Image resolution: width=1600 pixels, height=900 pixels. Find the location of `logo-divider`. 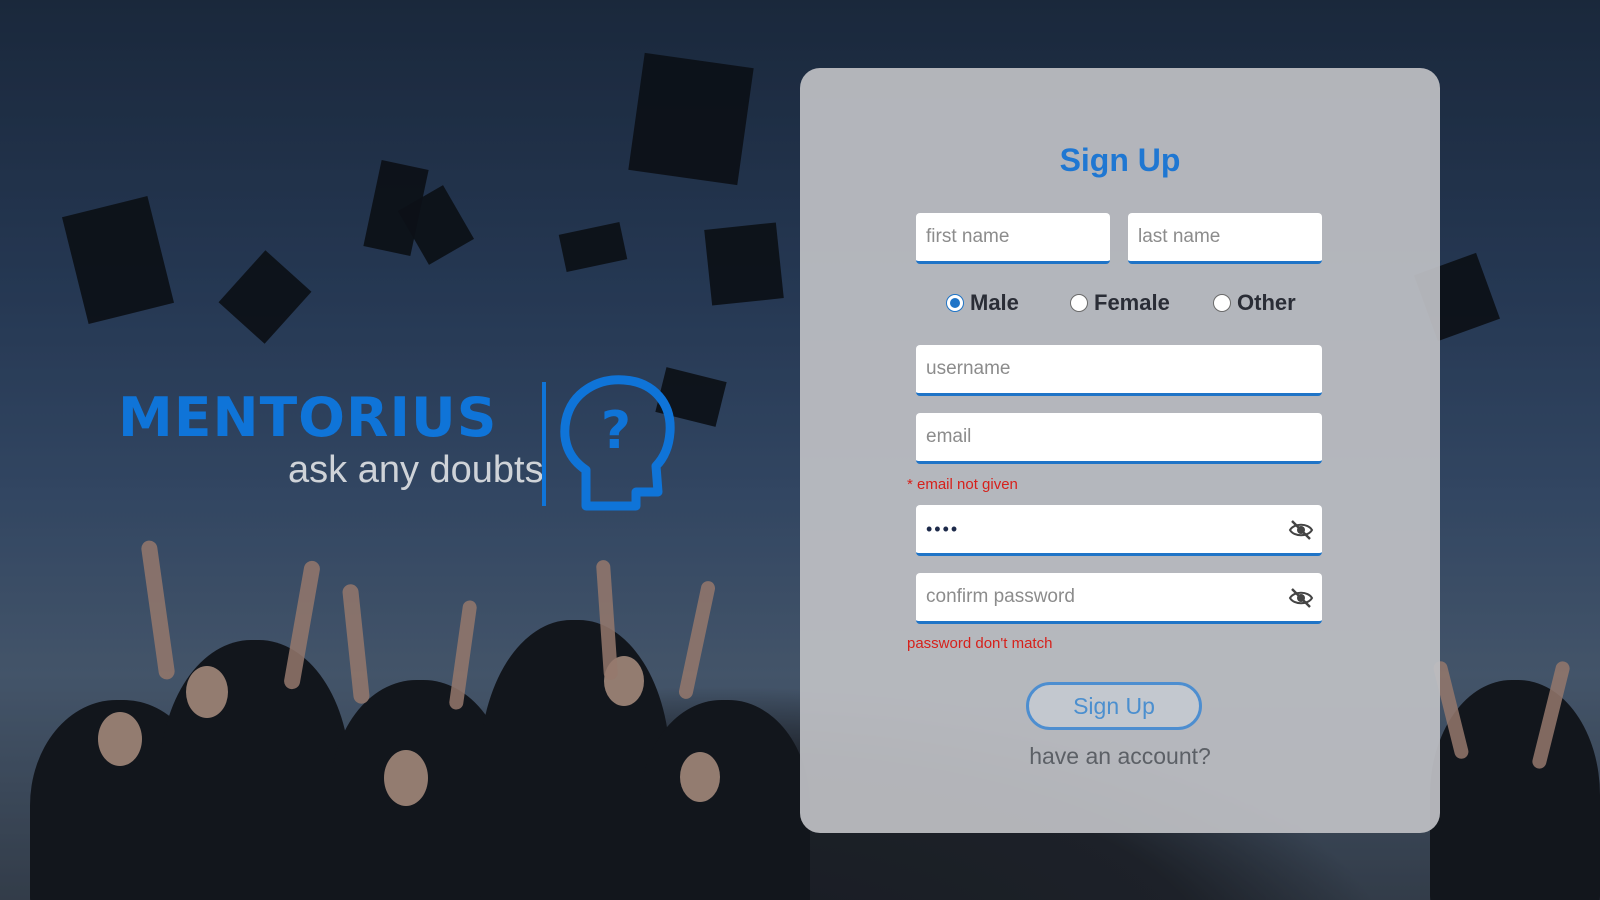

logo-divider is located at coordinates (544, 444).